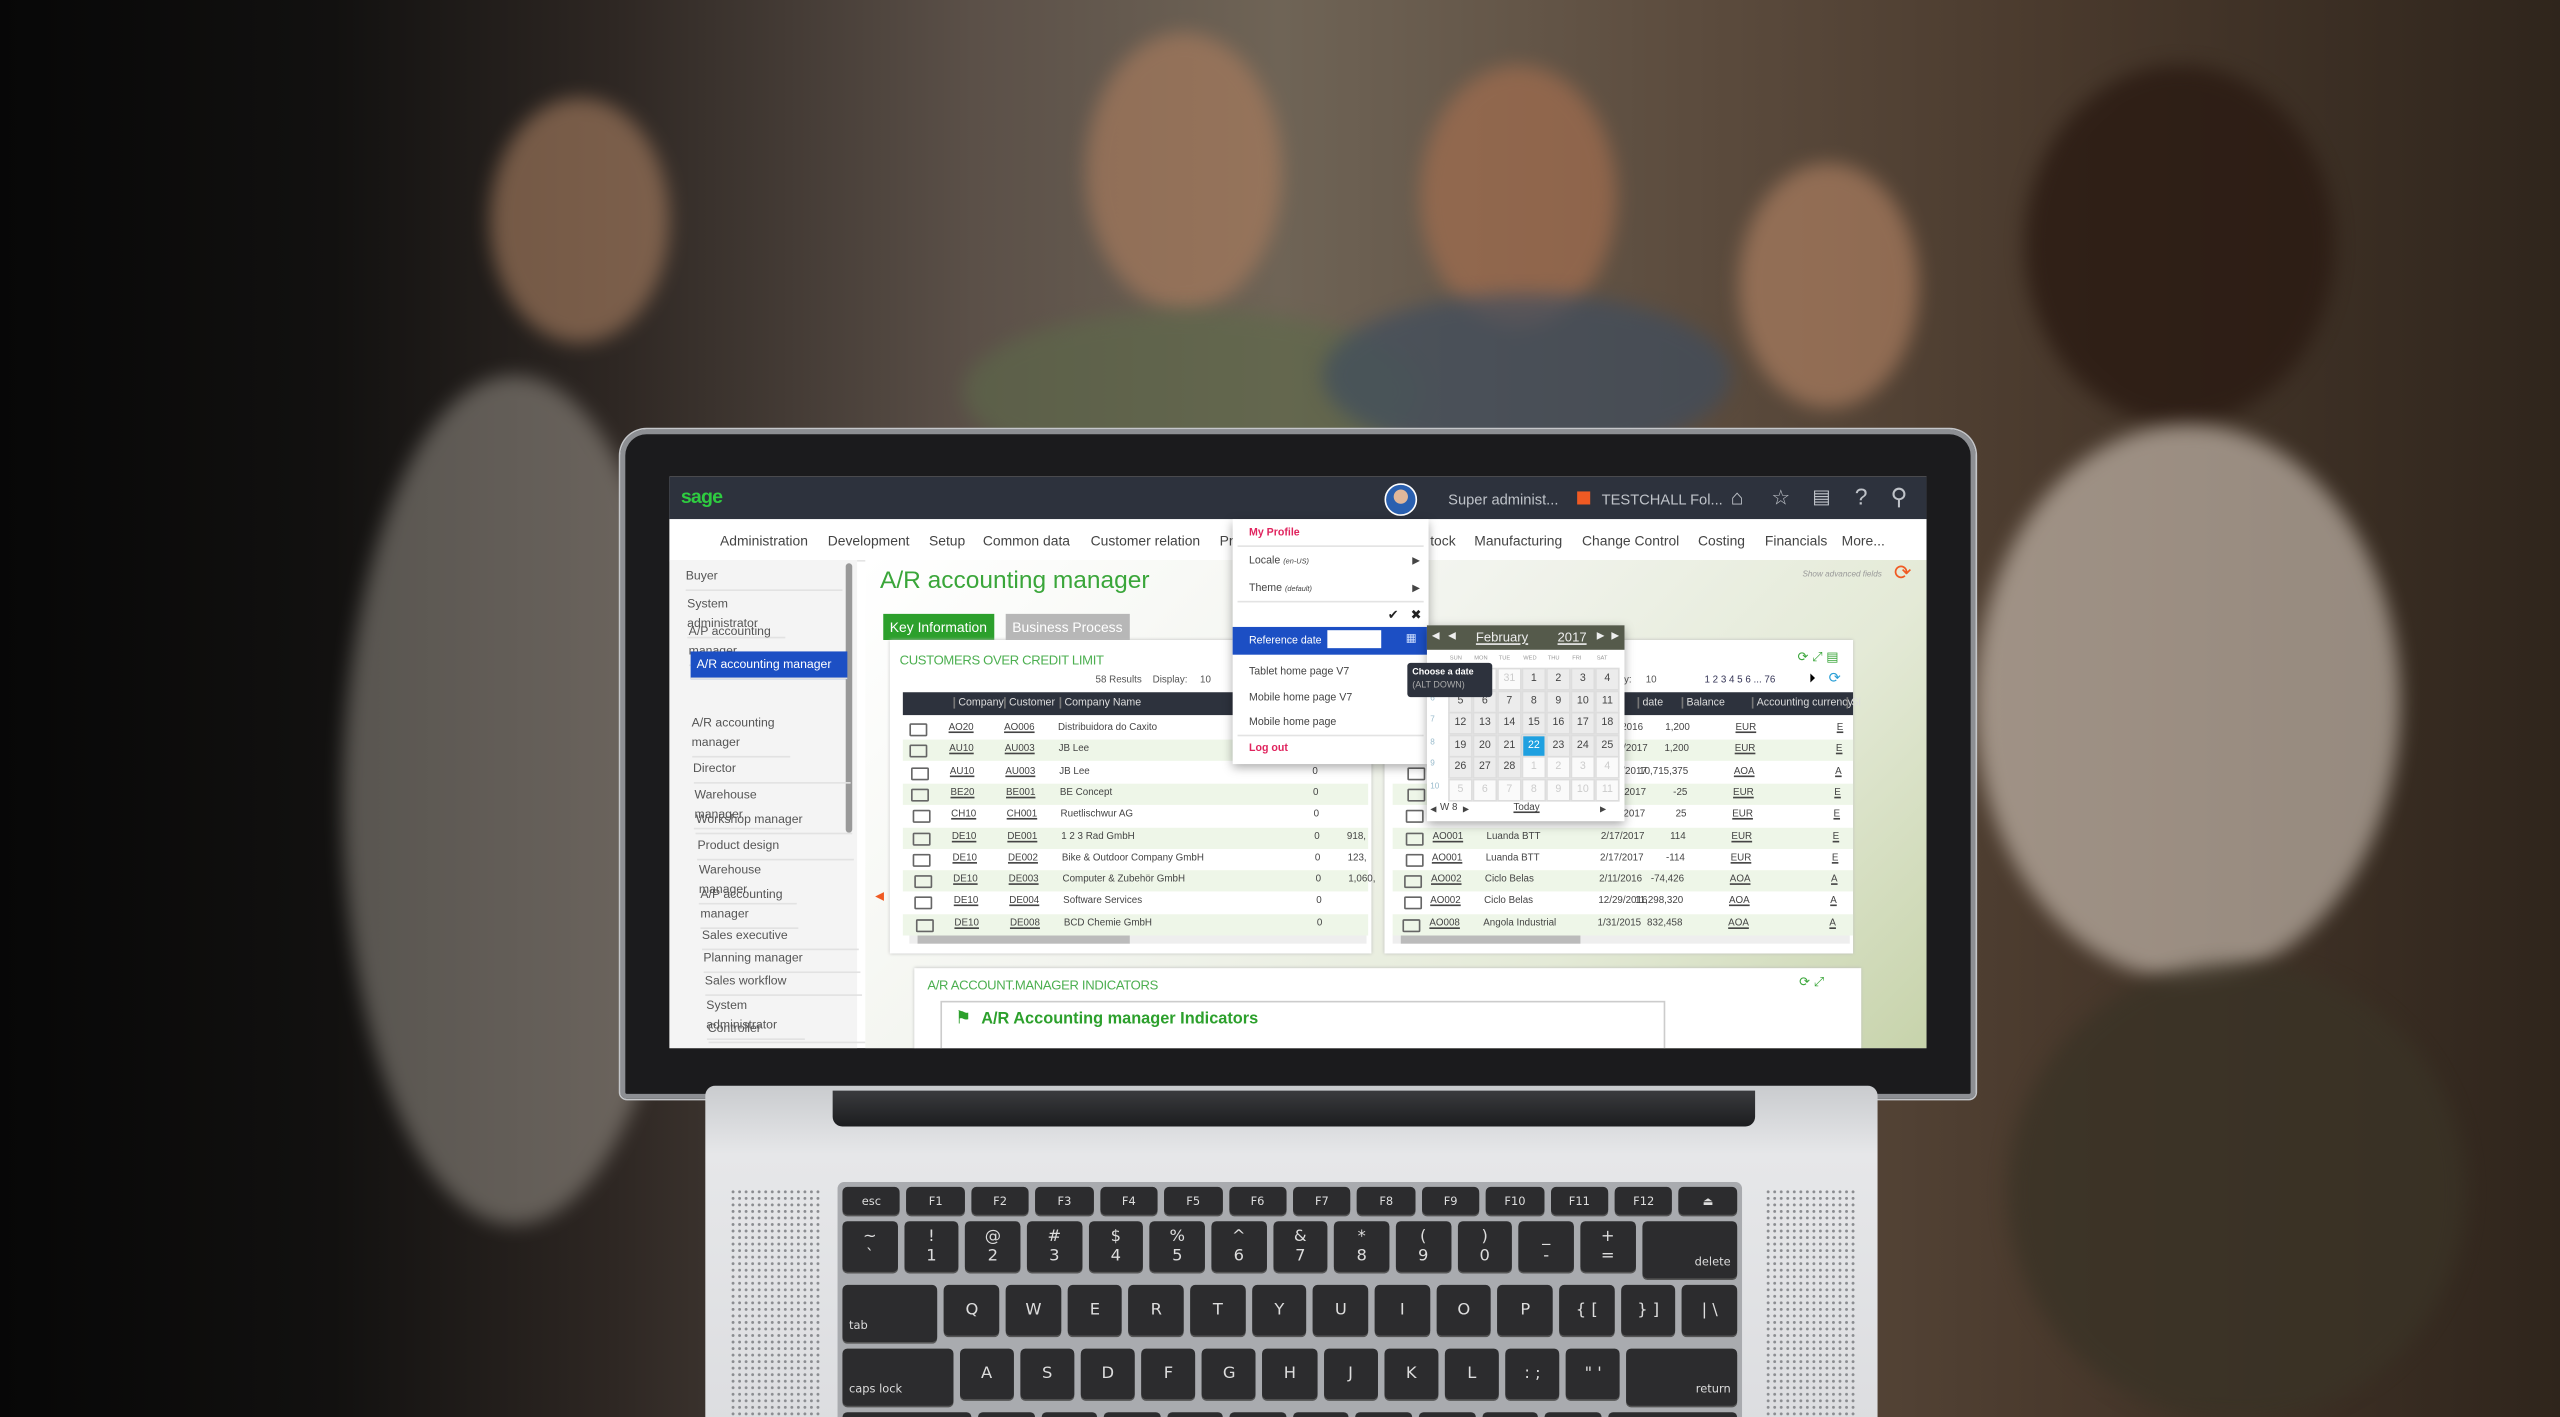 The height and width of the screenshot is (1417, 2560). Describe the element at coordinates (1239, 1246) in the screenshot. I see `key-6: ^ 6` at that location.